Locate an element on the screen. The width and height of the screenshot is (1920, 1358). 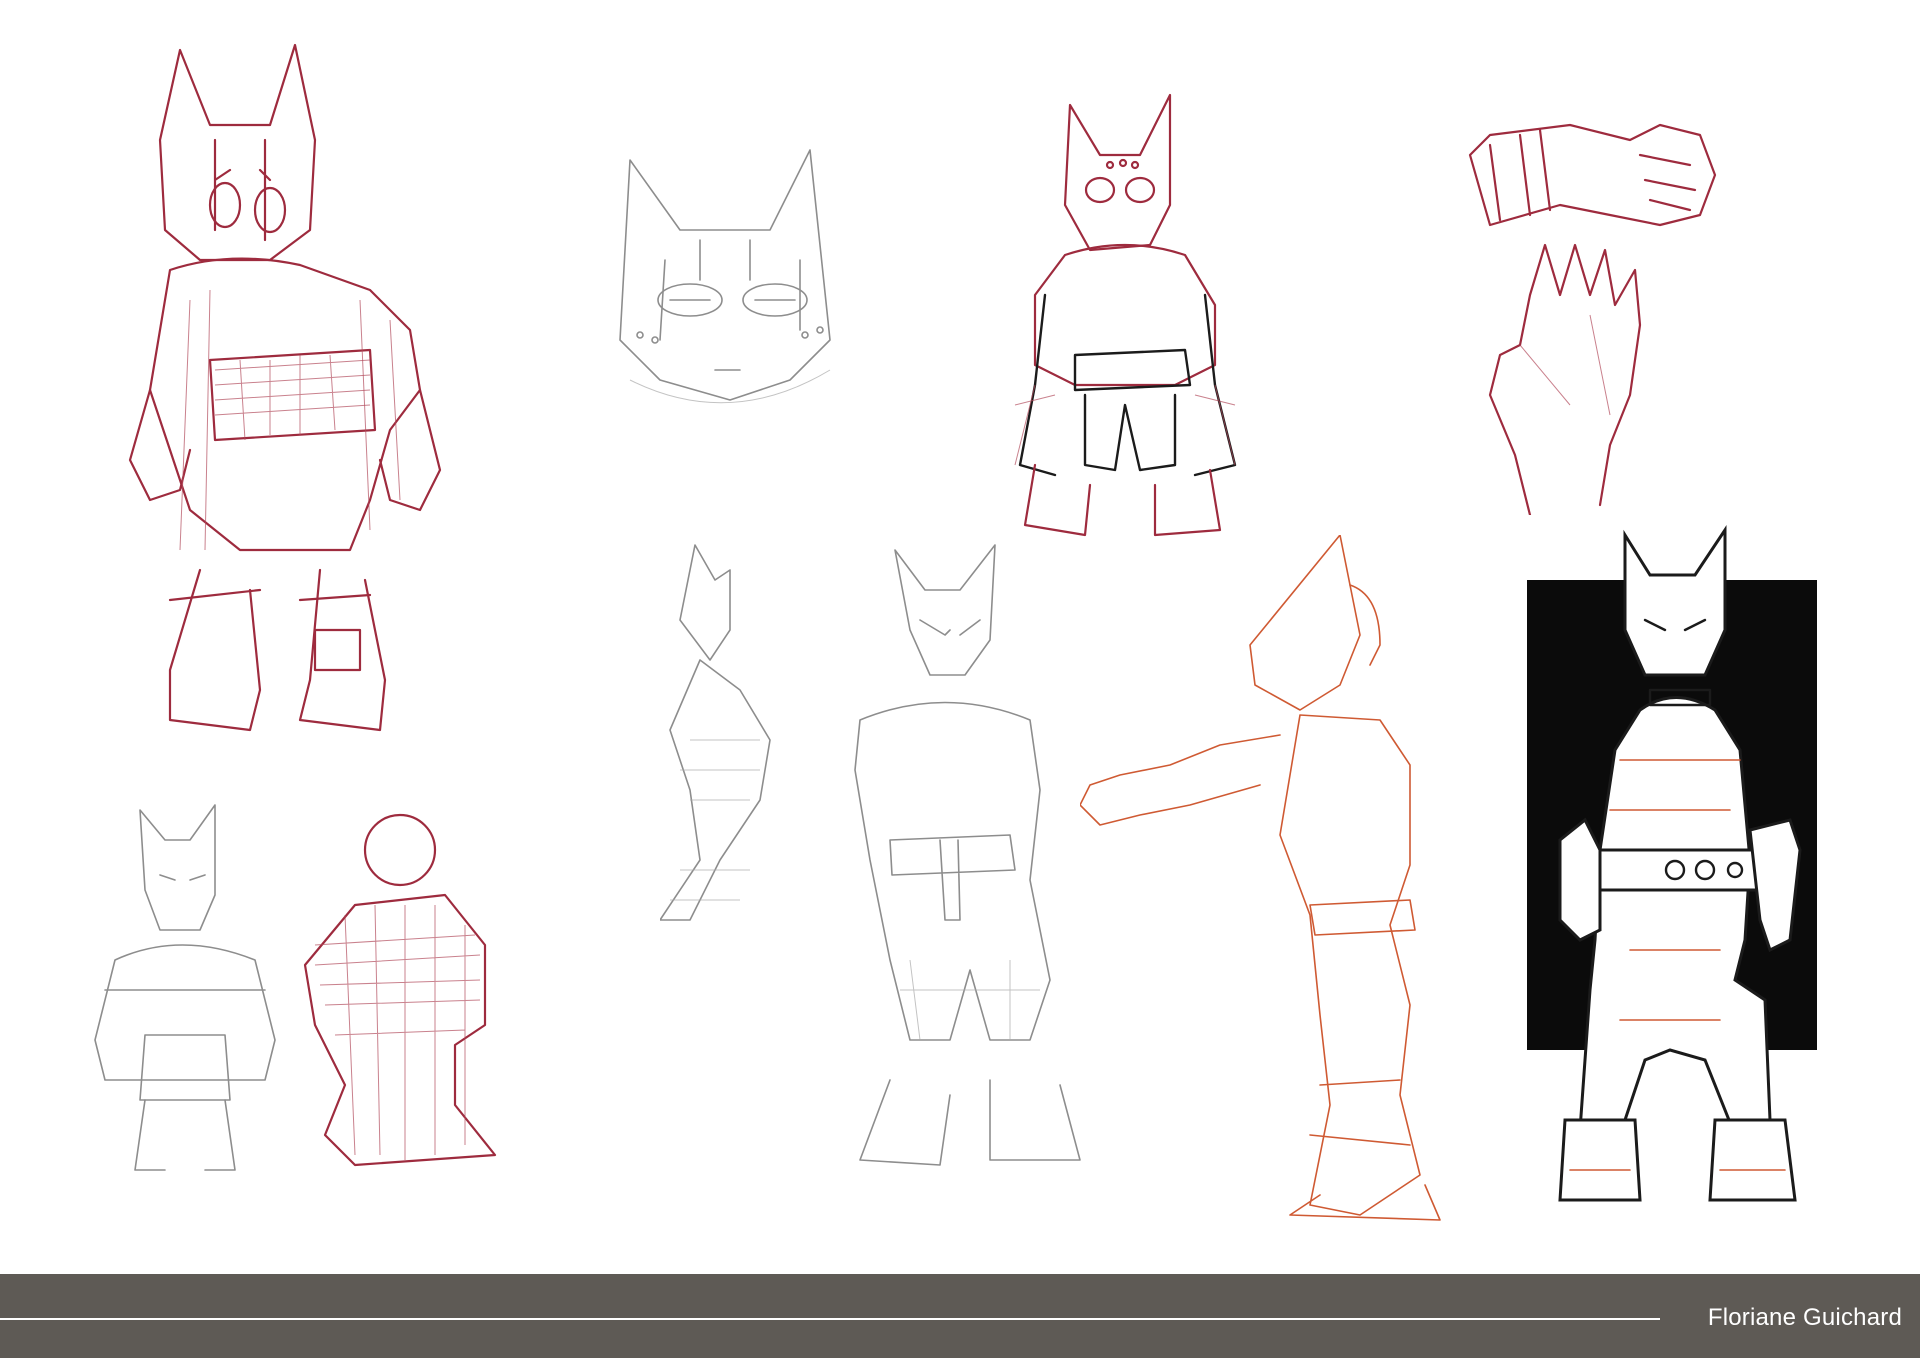
small-fox-figure-graphite-sketch is located at coordinates (185, 987).